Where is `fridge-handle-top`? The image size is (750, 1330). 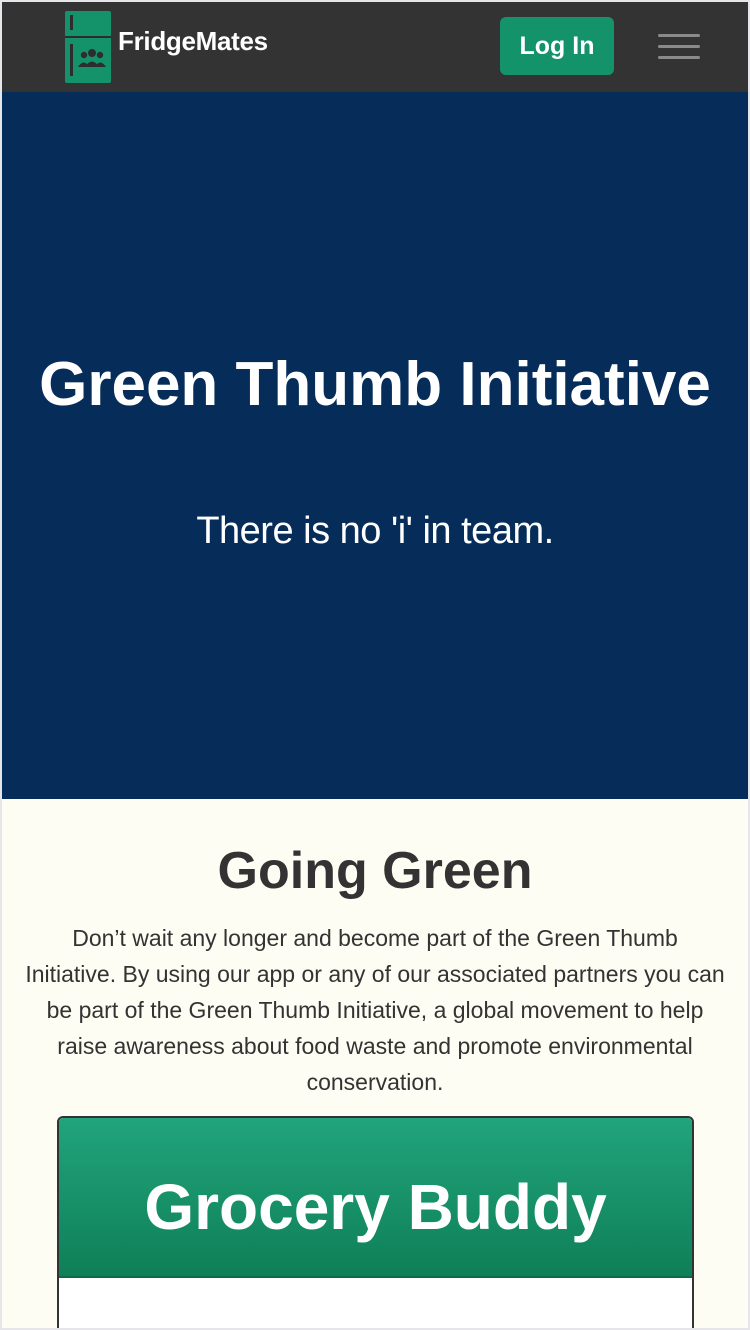
fridge-handle-top is located at coordinates (71, 22).